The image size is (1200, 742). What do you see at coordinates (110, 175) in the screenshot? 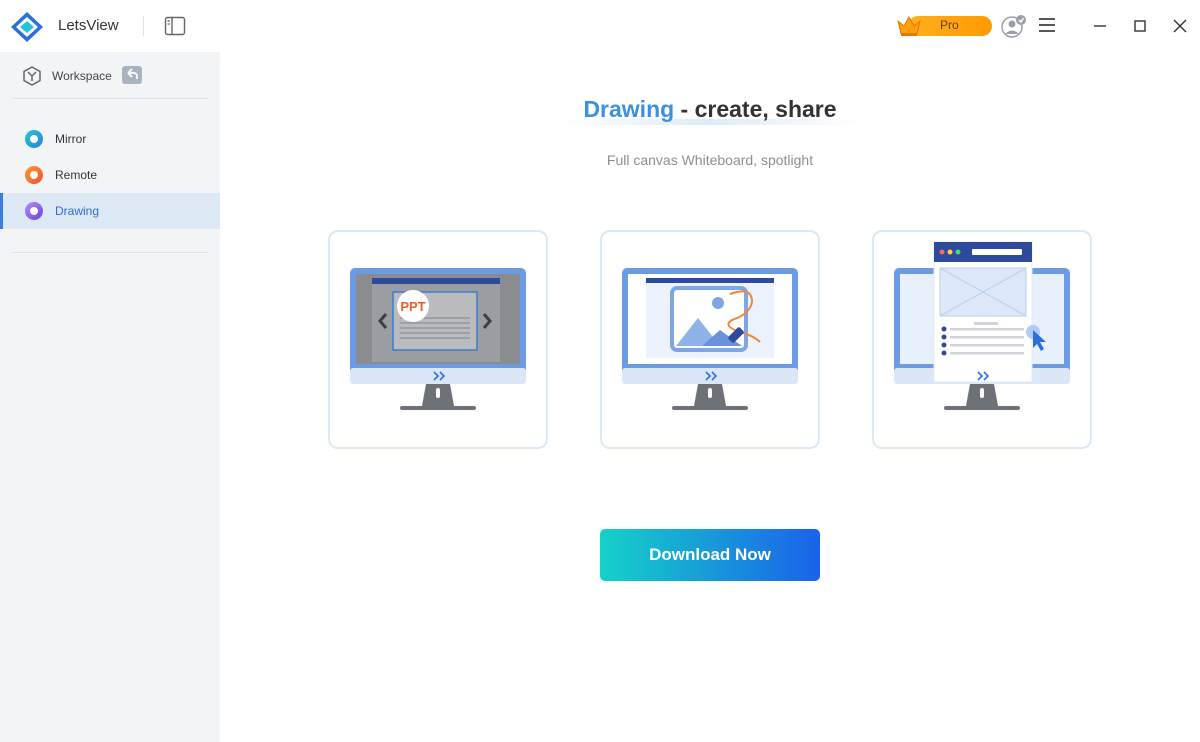
I see `sidebar-item-remote: Remote` at bounding box center [110, 175].